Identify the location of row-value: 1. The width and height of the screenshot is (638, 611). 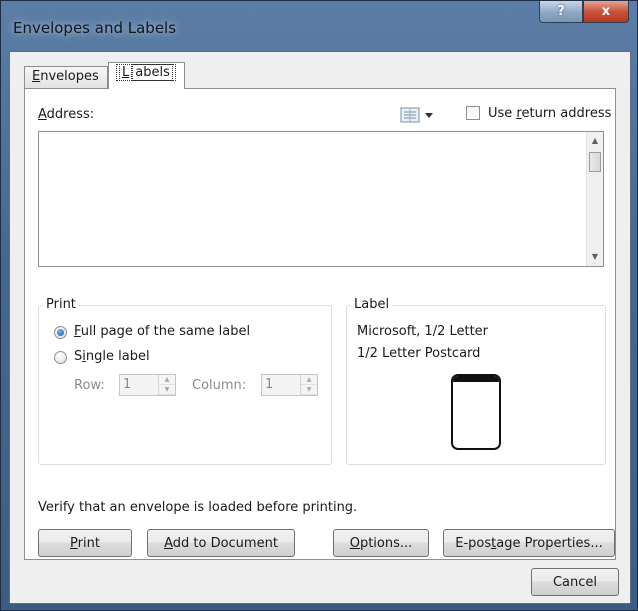
(127, 384).